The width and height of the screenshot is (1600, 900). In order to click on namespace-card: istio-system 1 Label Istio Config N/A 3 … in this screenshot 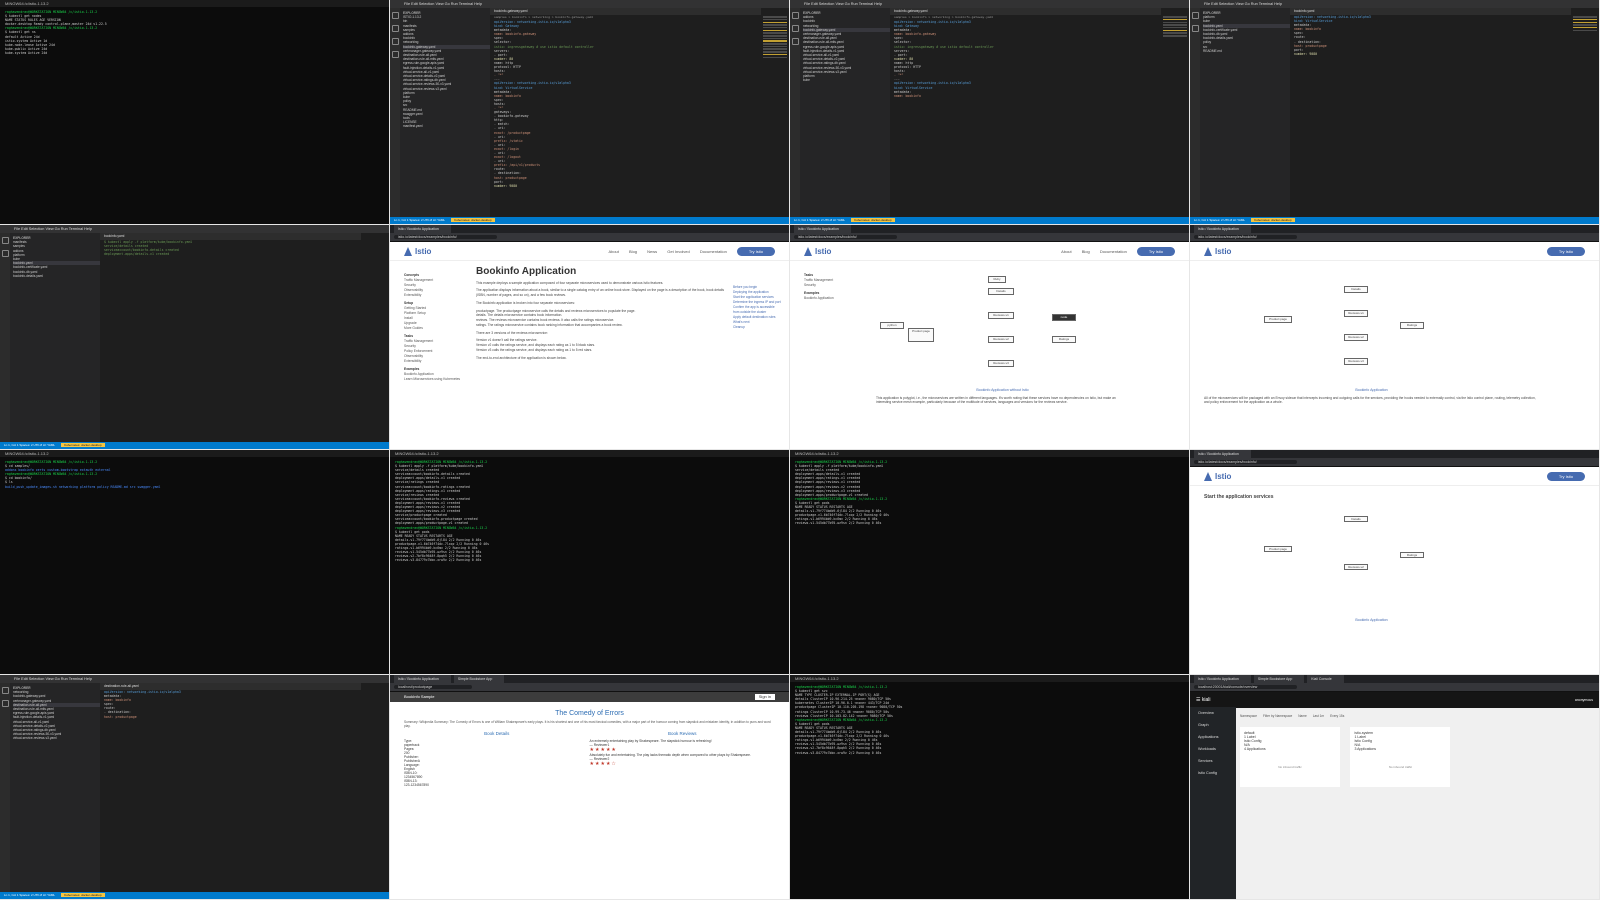, I will do `click(1400, 757)`.